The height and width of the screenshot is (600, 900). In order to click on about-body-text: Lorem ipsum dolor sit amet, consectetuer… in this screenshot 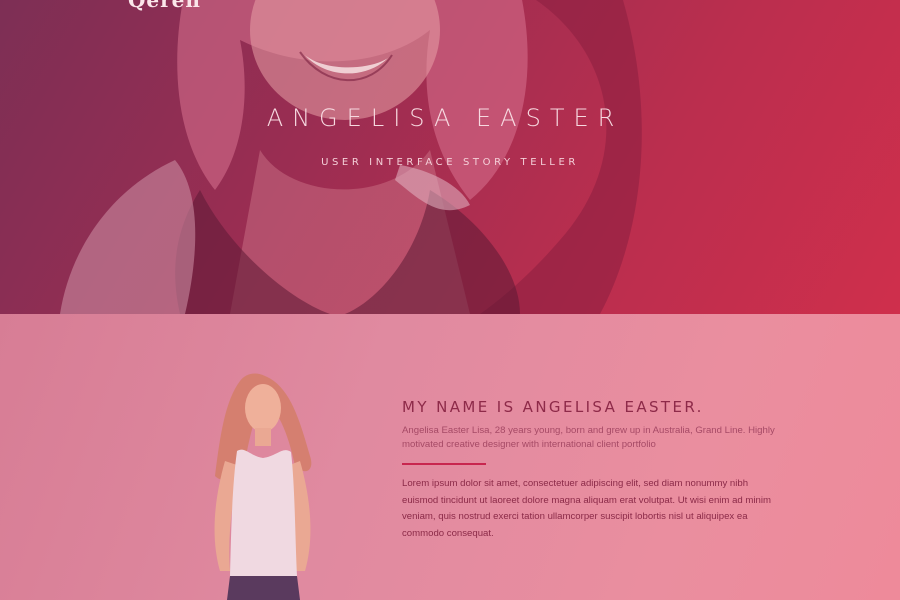, I will do `click(587, 508)`.